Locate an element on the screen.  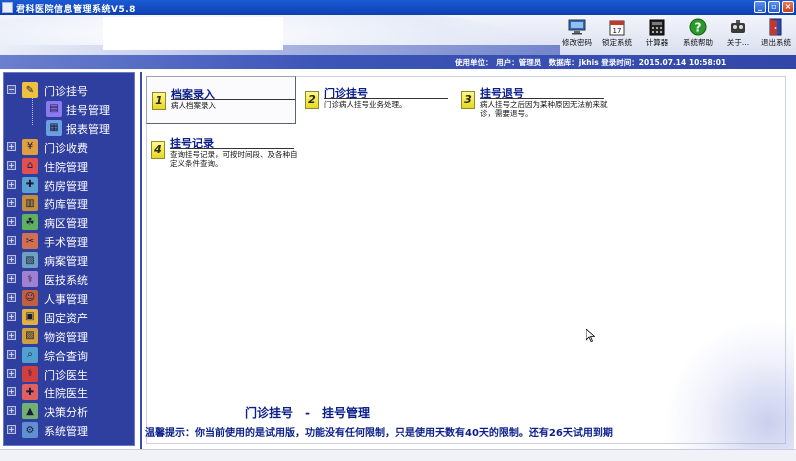
sidebar-item-label: 药库管理 is located at coordinates (66, 205).